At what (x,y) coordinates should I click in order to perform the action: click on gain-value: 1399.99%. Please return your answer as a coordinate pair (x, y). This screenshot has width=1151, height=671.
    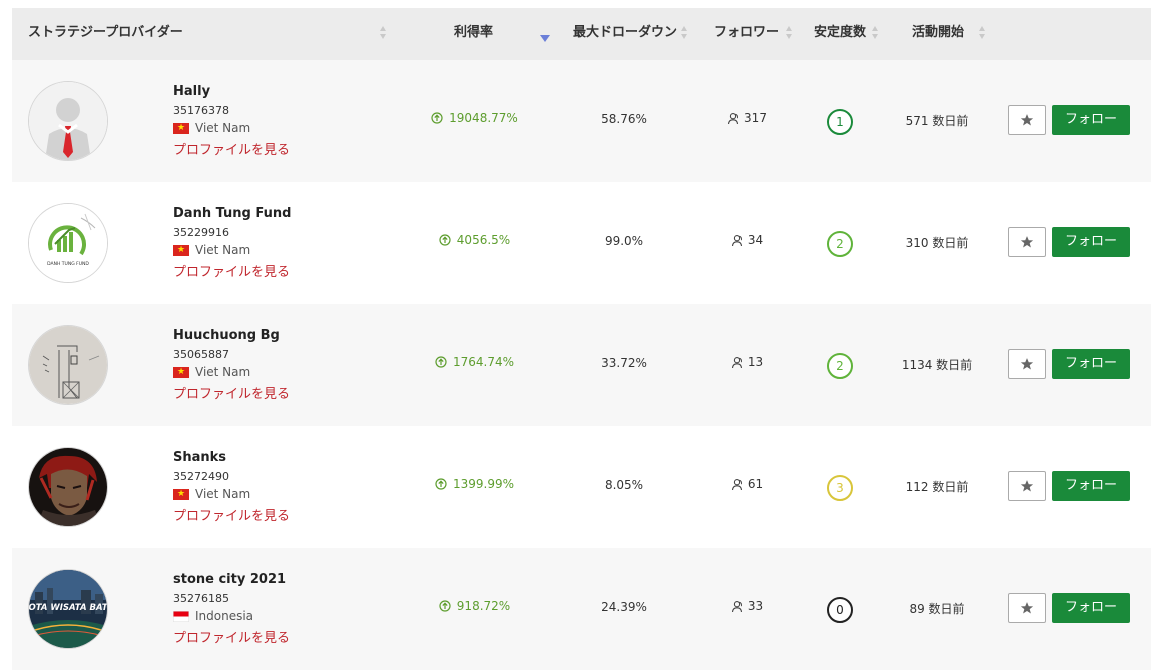
    Looking at the image, I should click on (474, 484).